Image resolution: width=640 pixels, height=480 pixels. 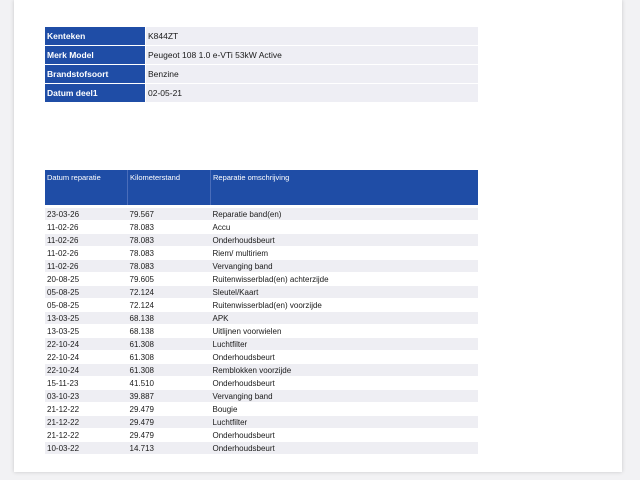 I want to click on table-row: 21-12-22 29.479 Onderhoudsbeurt, so click(x=261, y=435).